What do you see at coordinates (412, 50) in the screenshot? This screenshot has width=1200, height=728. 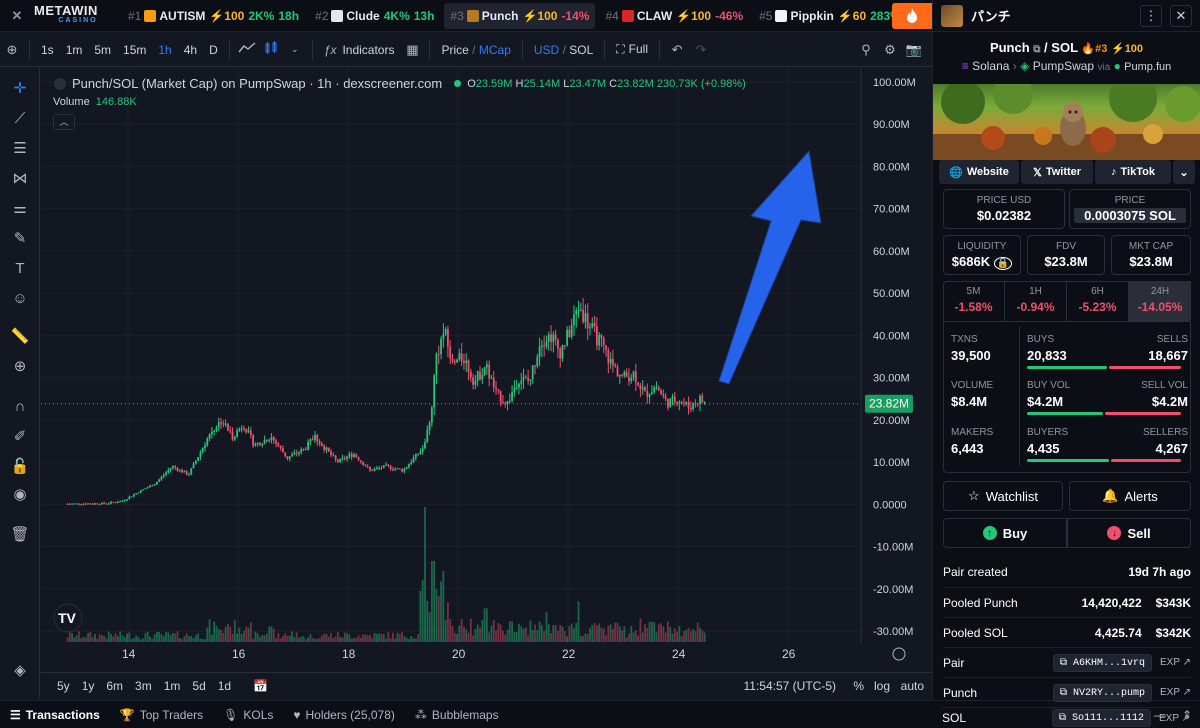 I see `layouts-grid-icon: ▦` at bounding box center [412, 50].